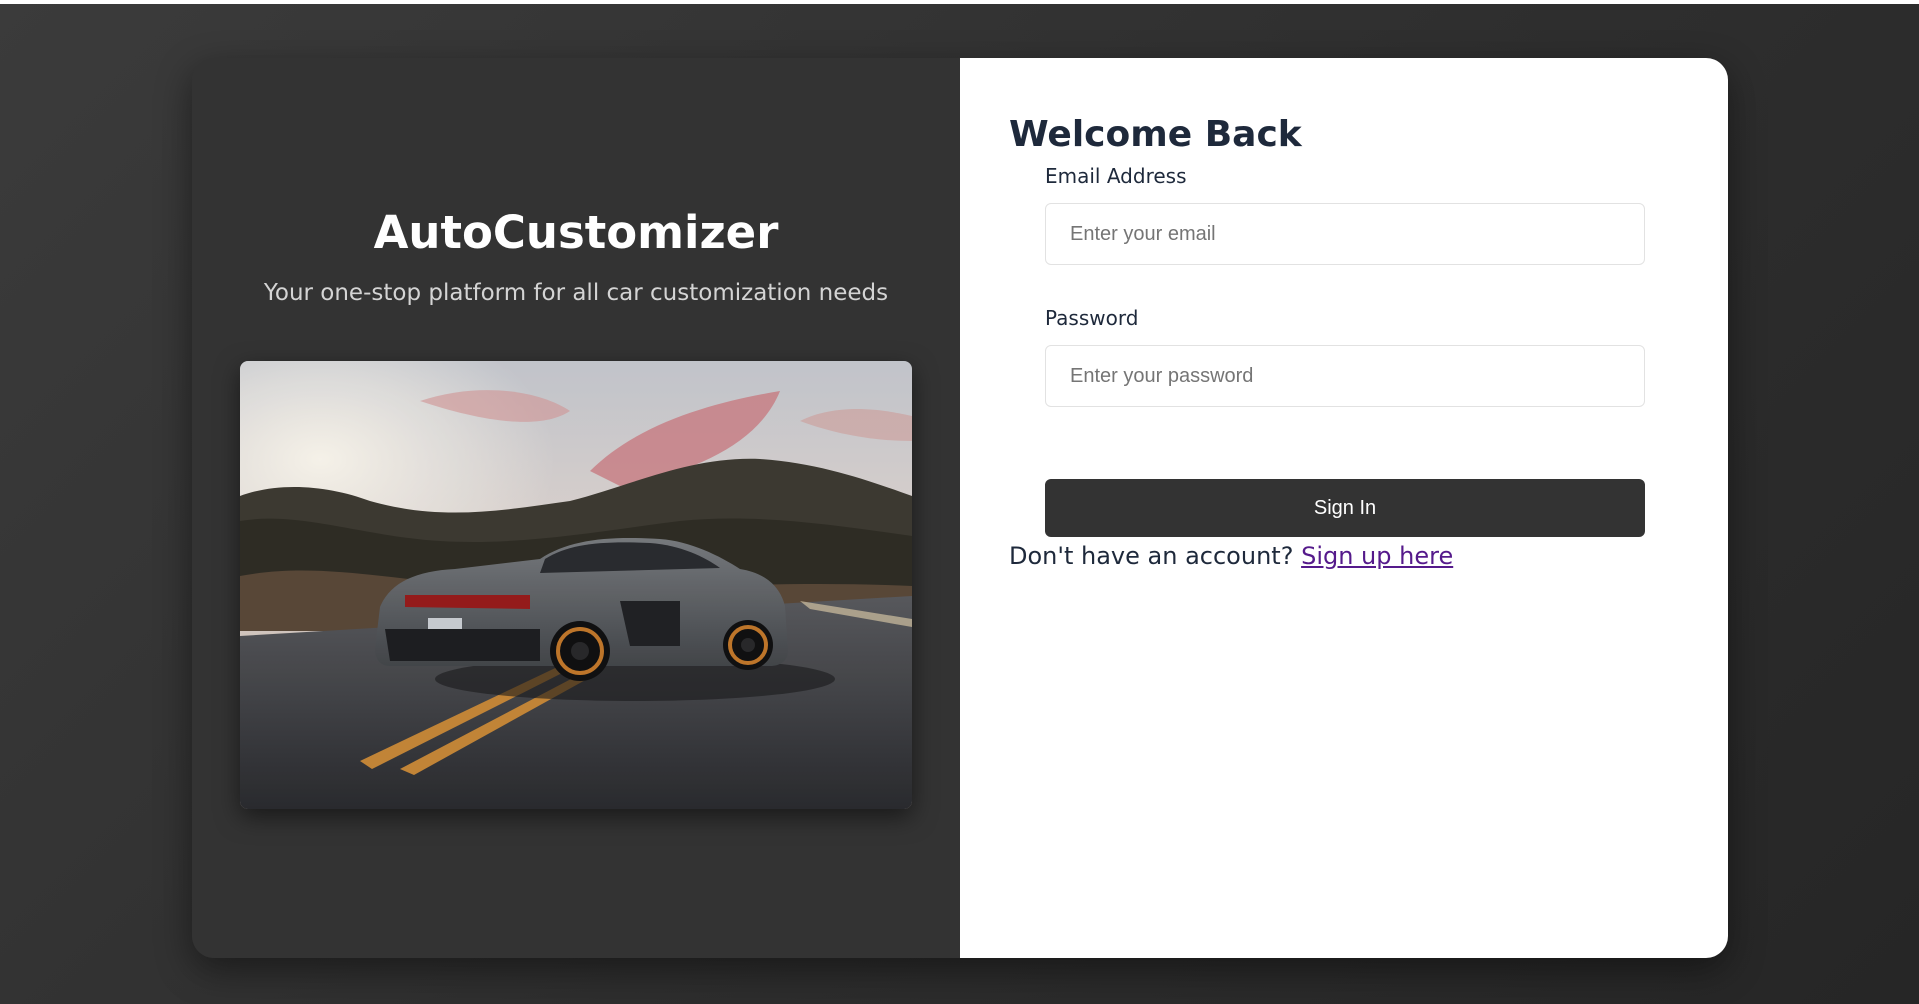  I want to click on email-input, so click(1345, 234).